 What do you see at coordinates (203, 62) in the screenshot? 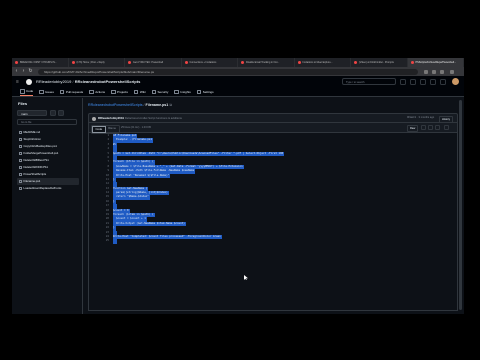
I see `browser-tab-label: Connections + Invitations` at bounding box center [203, 62].